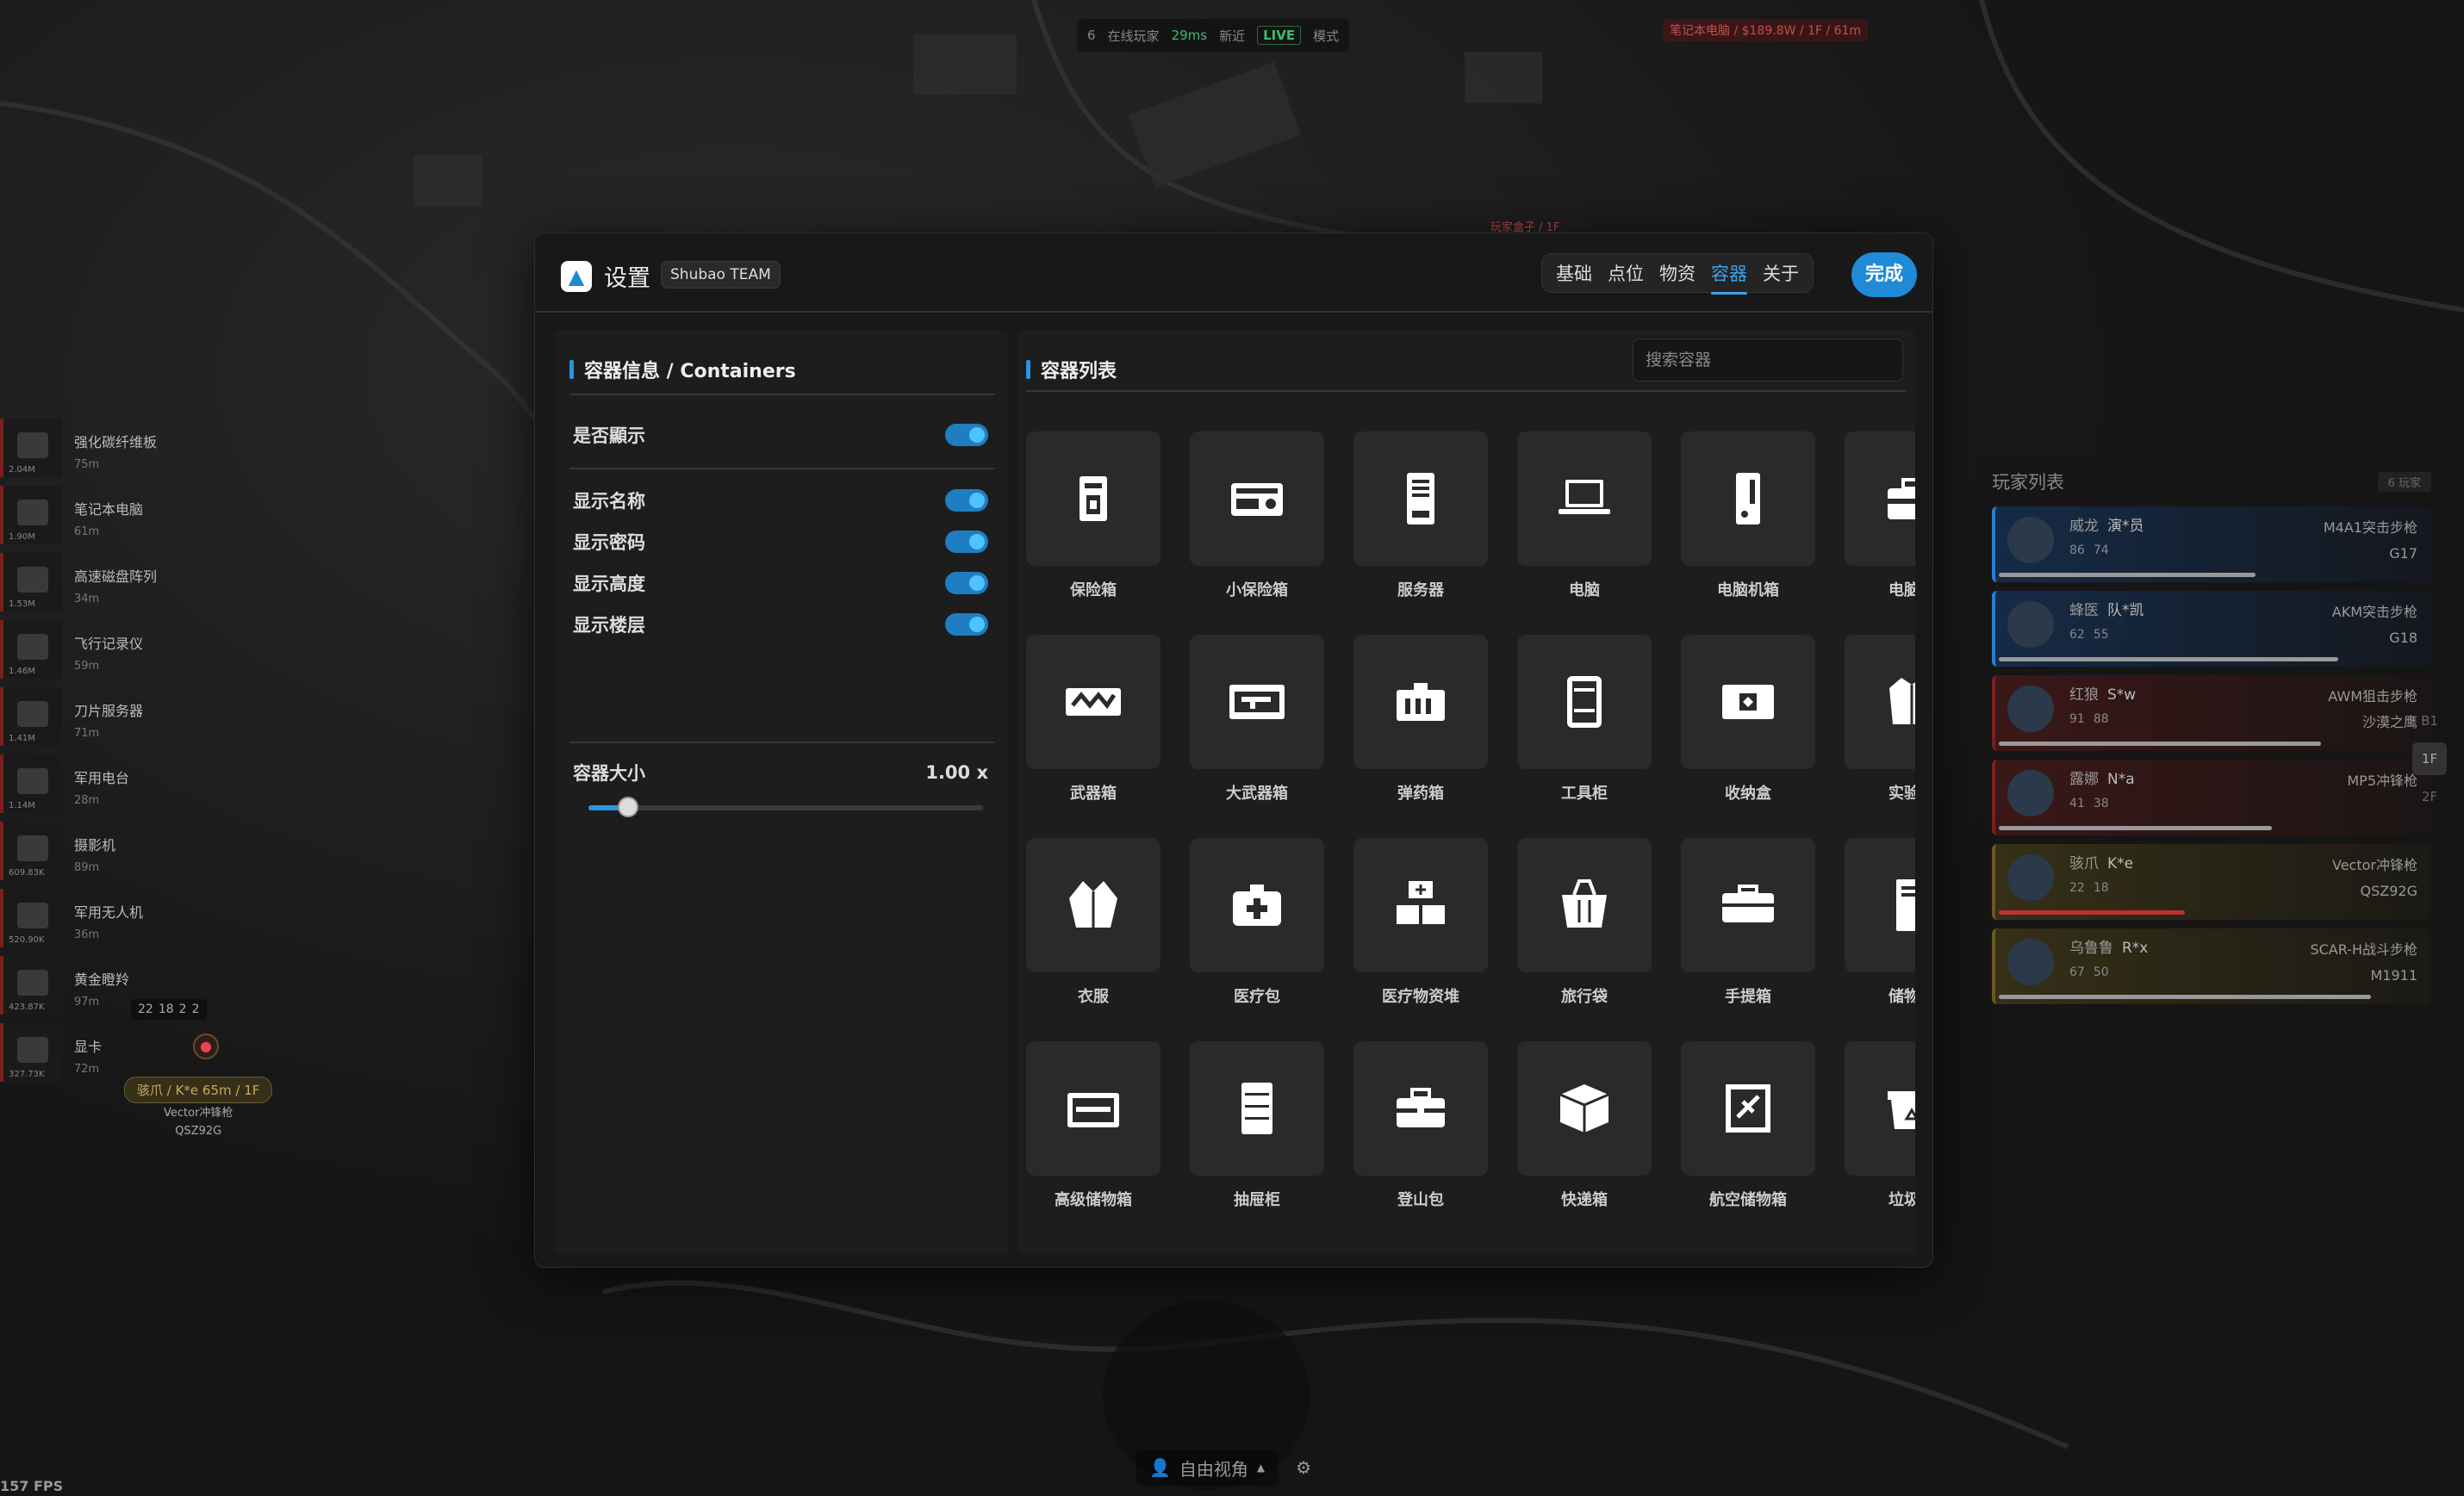 The width and height of the screenshot is (2464, 1496). Describe the element at coordinates (27, 1074) in the screenshot. I see `loot-value: 327.73K` at that location.